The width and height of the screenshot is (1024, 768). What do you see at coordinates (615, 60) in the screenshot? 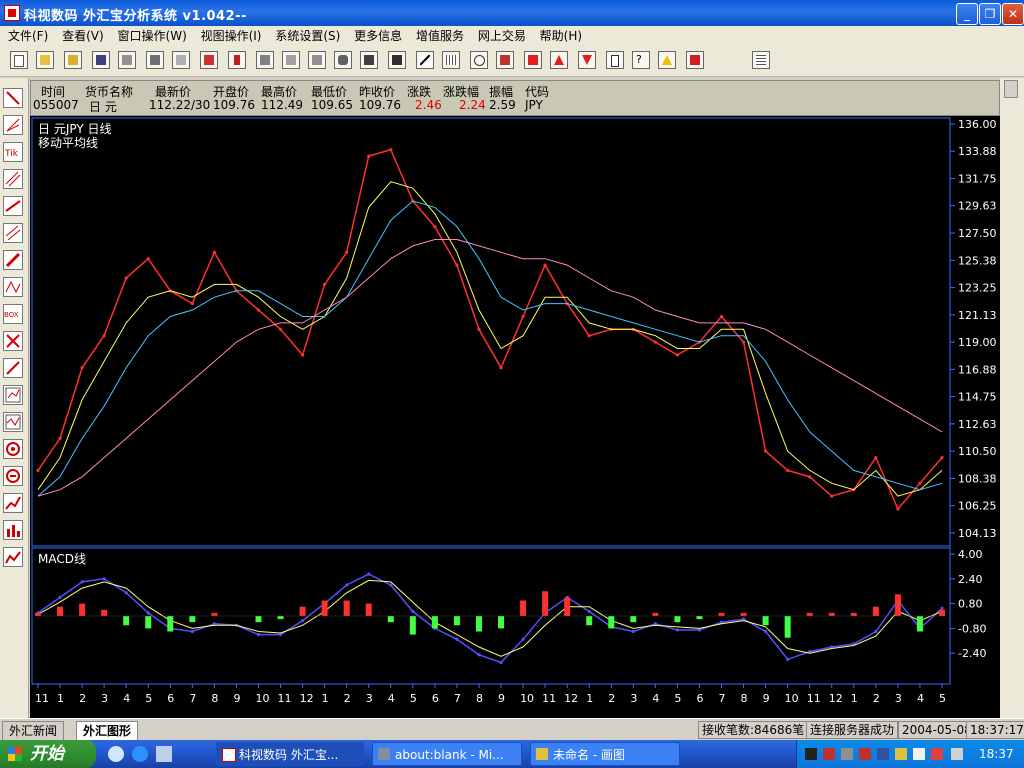
I see `blank-page-icon` at bounding box center [615, 60].